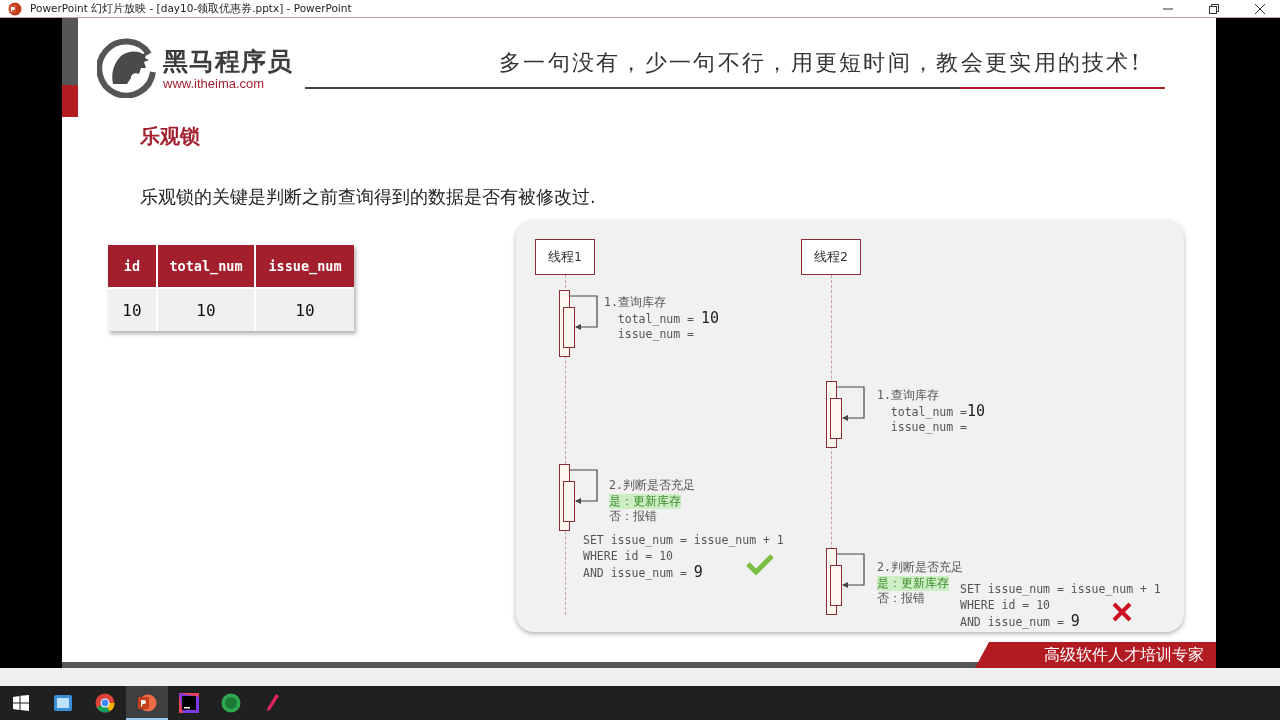 The height and width of the screenshot is (720, 1280). What do you see at coordinates (1214, 8) in the screenshot?
I see `restore-icon` at bounding box center [1214, 8].